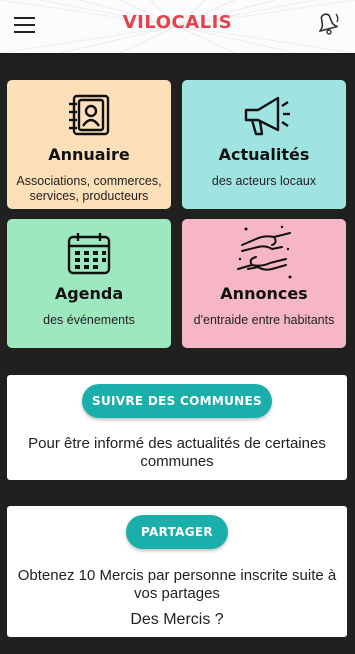 The image size is (355, 654). Describe the element at coordinates (327, 23) in the screenshot. I see `bell-icon` at that location.